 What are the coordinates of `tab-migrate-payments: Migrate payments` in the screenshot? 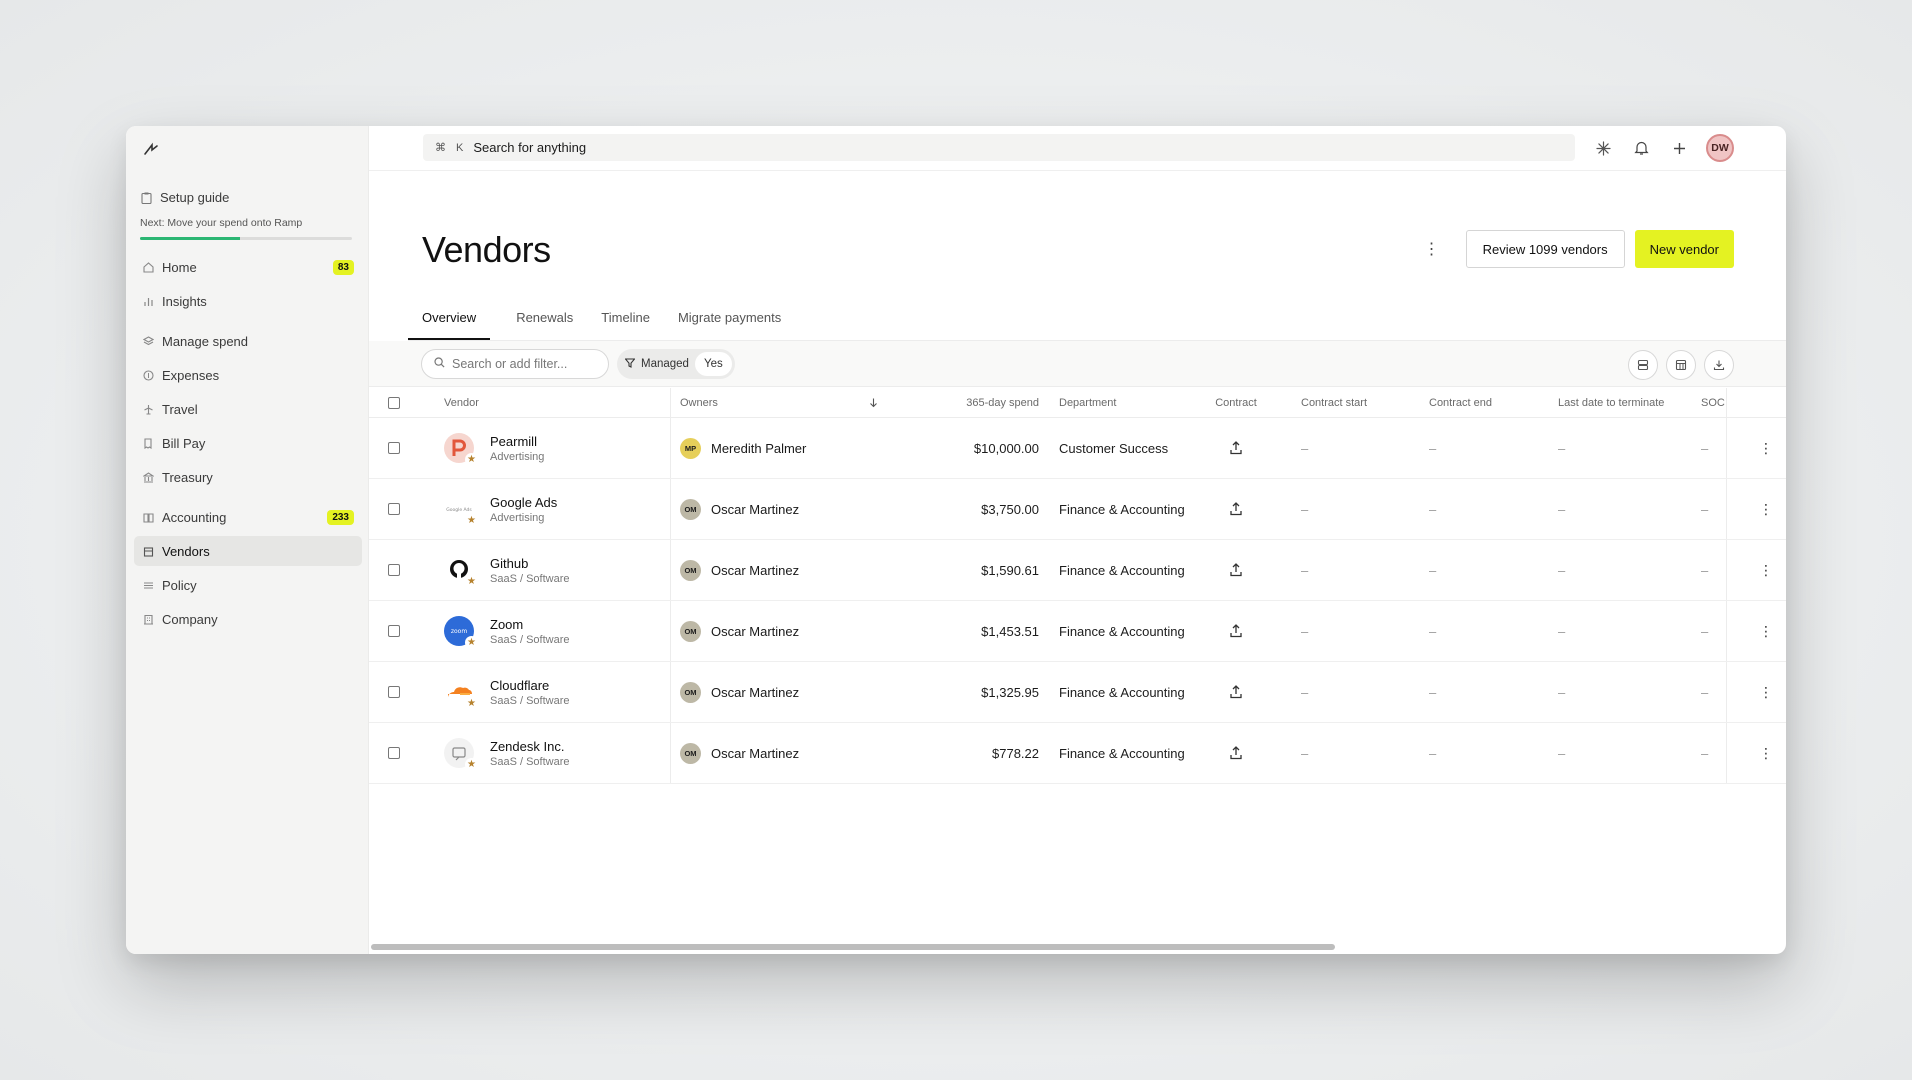 It's located at (729, 325).